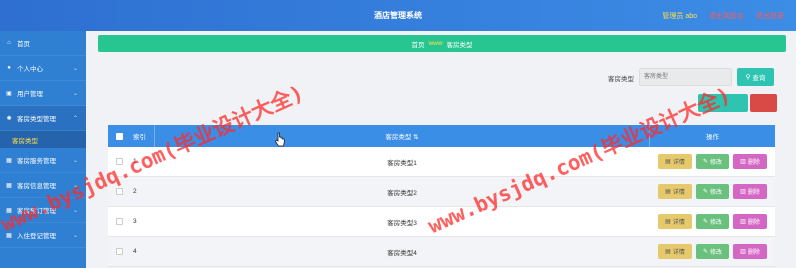  I want to click on sidebar-item-label: 客房类型管理, so click(36, 119).